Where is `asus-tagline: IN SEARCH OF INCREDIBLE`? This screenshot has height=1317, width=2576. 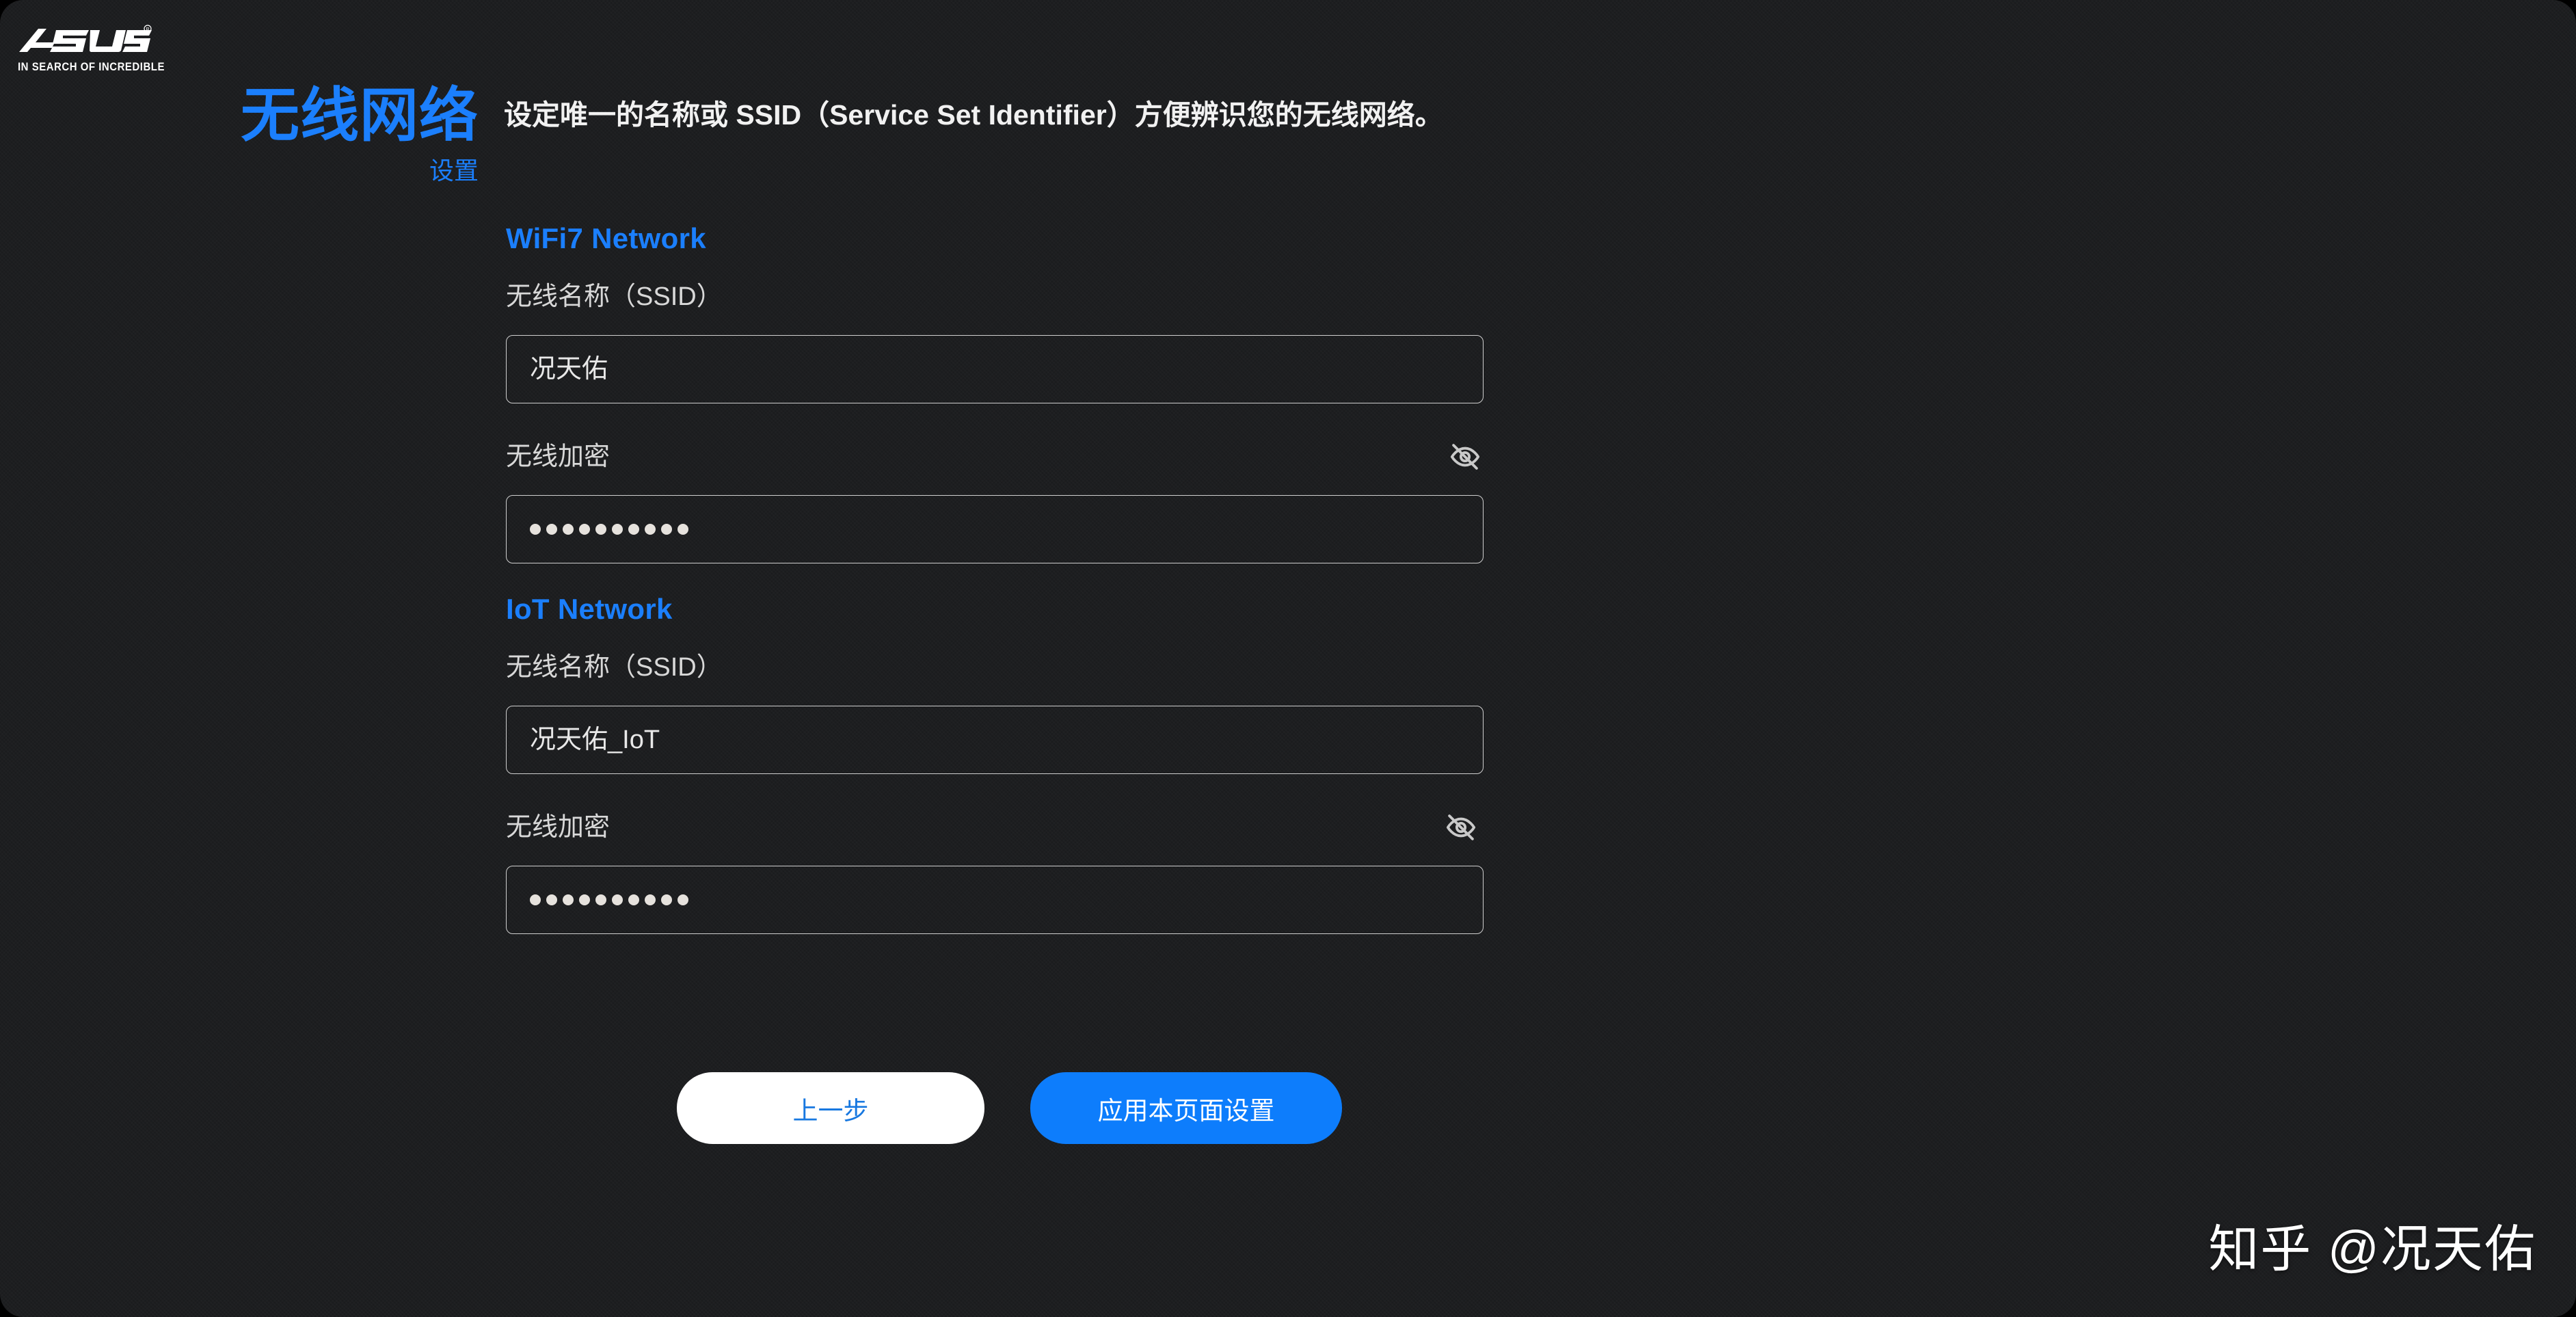
asus-tagline: IN SEARCH OF INCREDIBLE is located at coordinates (91, 66).